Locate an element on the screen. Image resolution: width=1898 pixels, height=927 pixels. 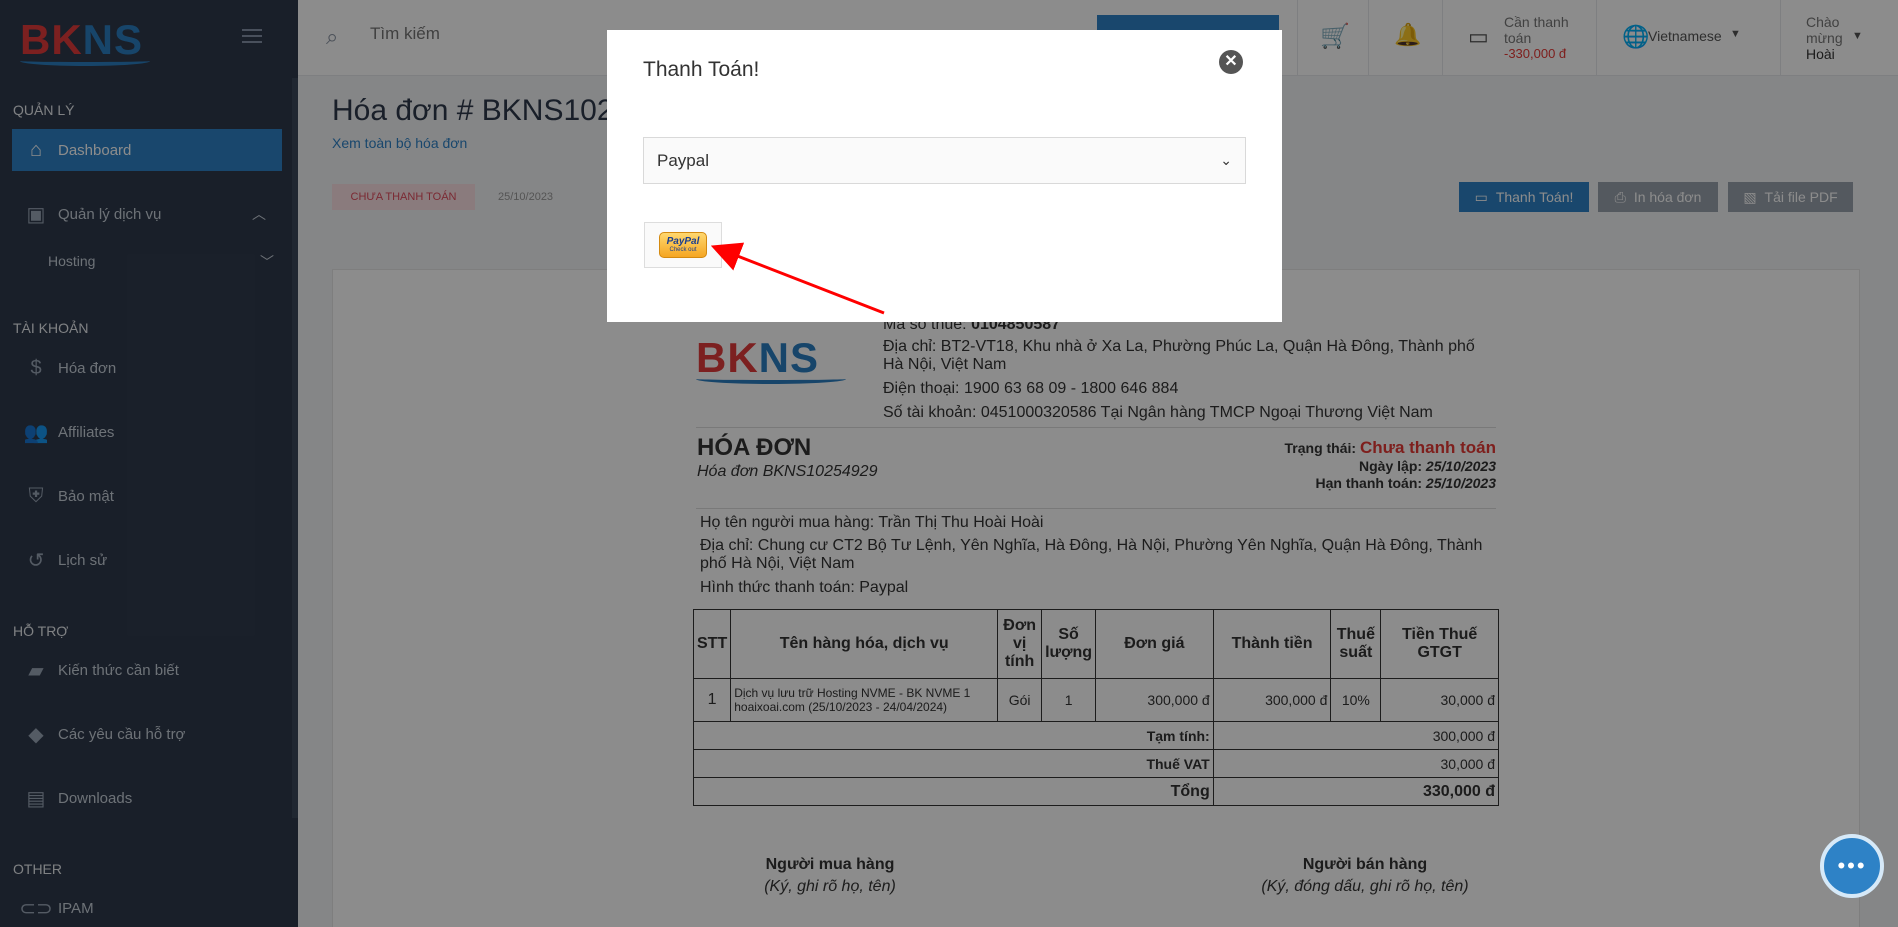
modal-title: Thanh Toán! is located at coordinates (701, 69).